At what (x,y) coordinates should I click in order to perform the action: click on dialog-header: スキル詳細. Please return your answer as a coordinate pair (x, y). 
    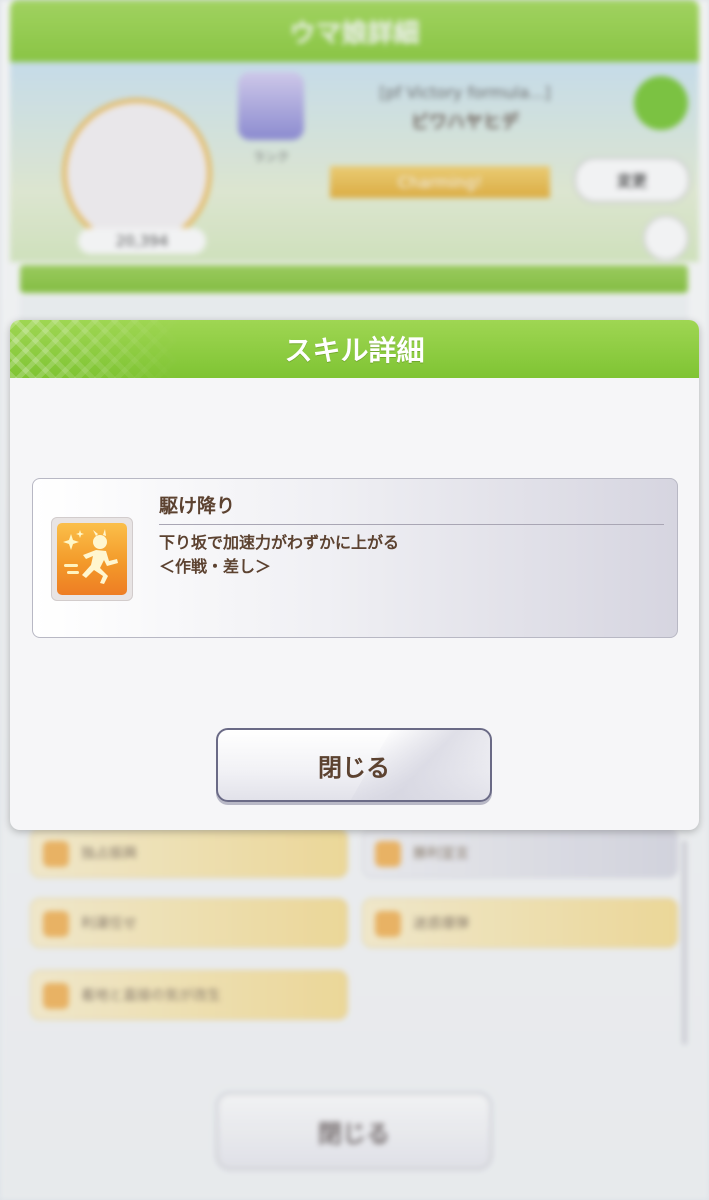
    Looking at the image, I should click on (354, 349).